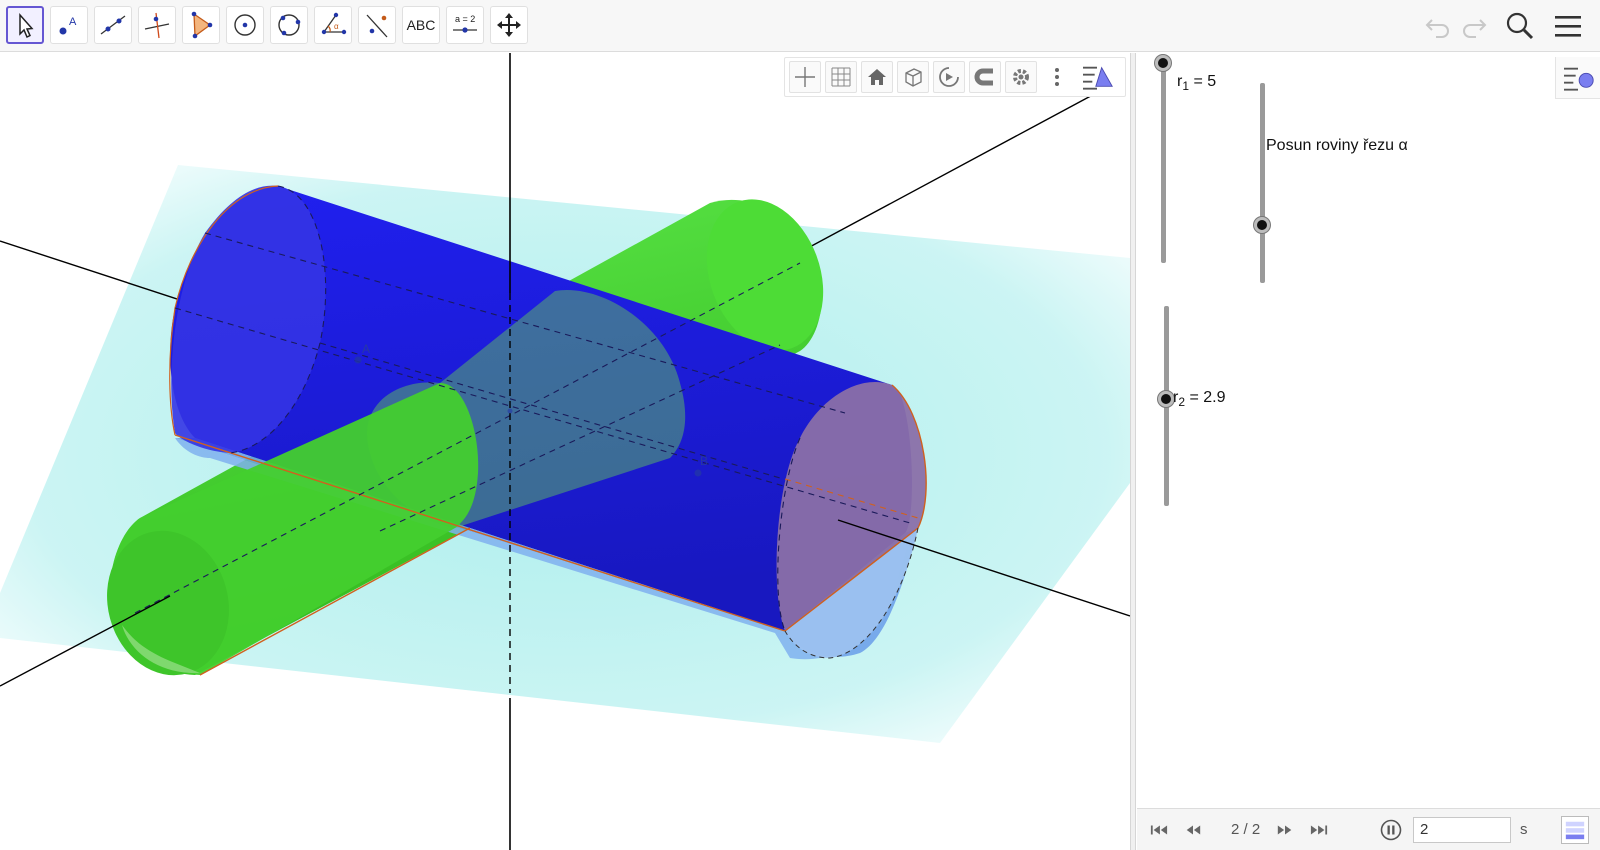 This screenshot has height=850, width=1600. I want to click on more-options-button, so click(1057, 77).